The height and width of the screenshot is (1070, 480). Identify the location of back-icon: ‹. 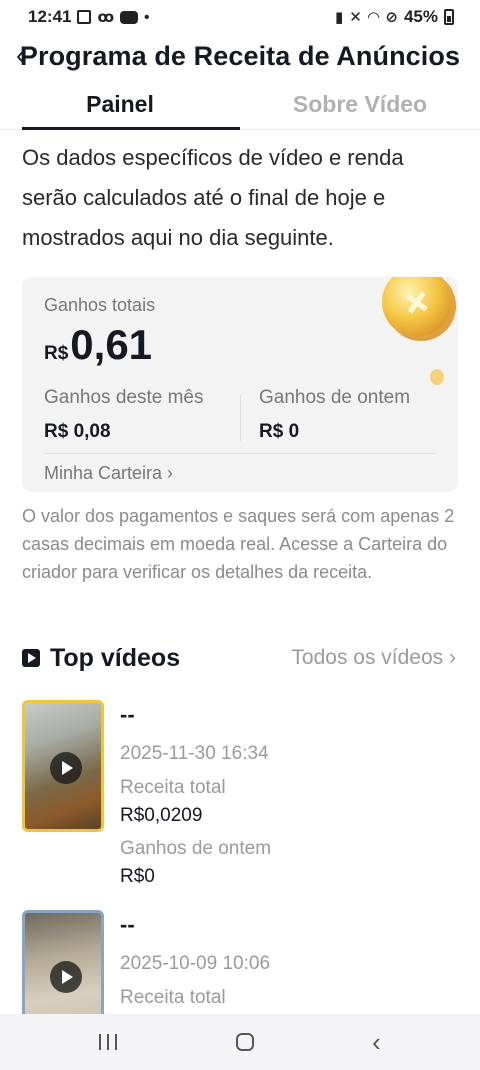
(20, 55).